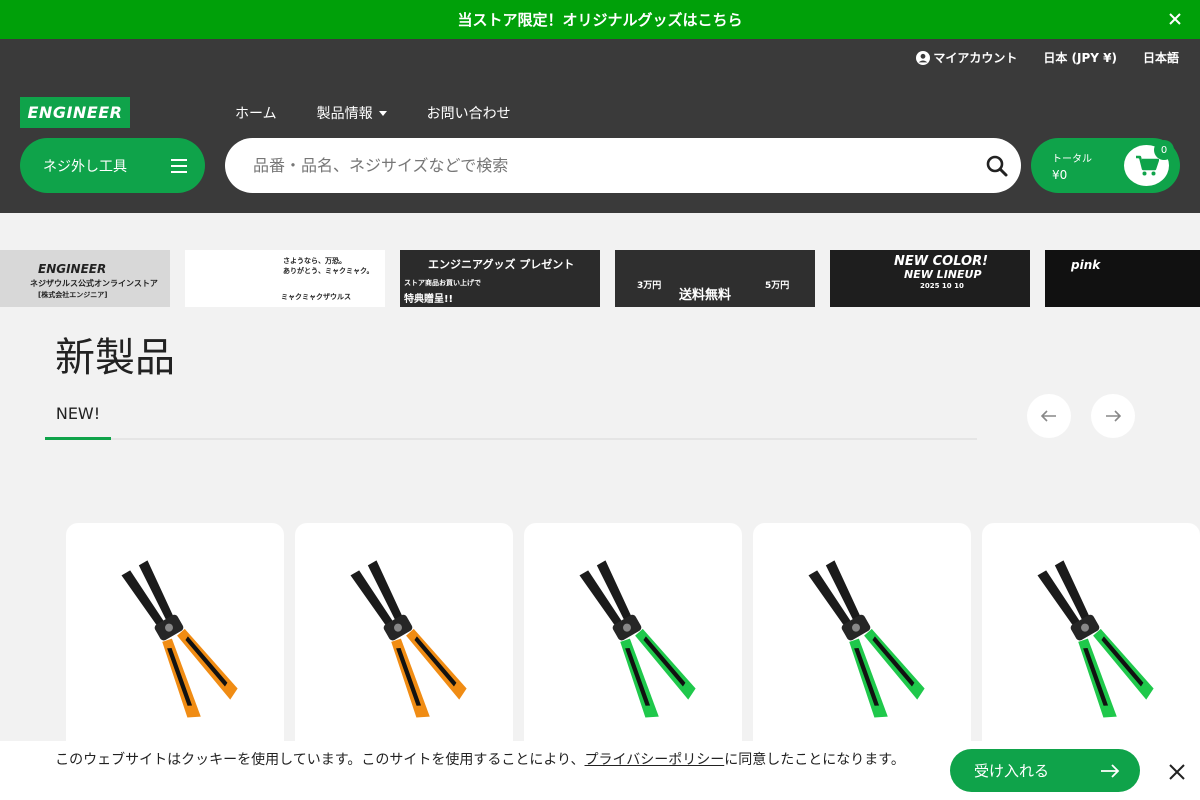 The height and width of the screenshot is (800, 1200). What do you see at coordinates (619, 165) in the screenshot?
I see `search-input` at bounding box center [619, 165].